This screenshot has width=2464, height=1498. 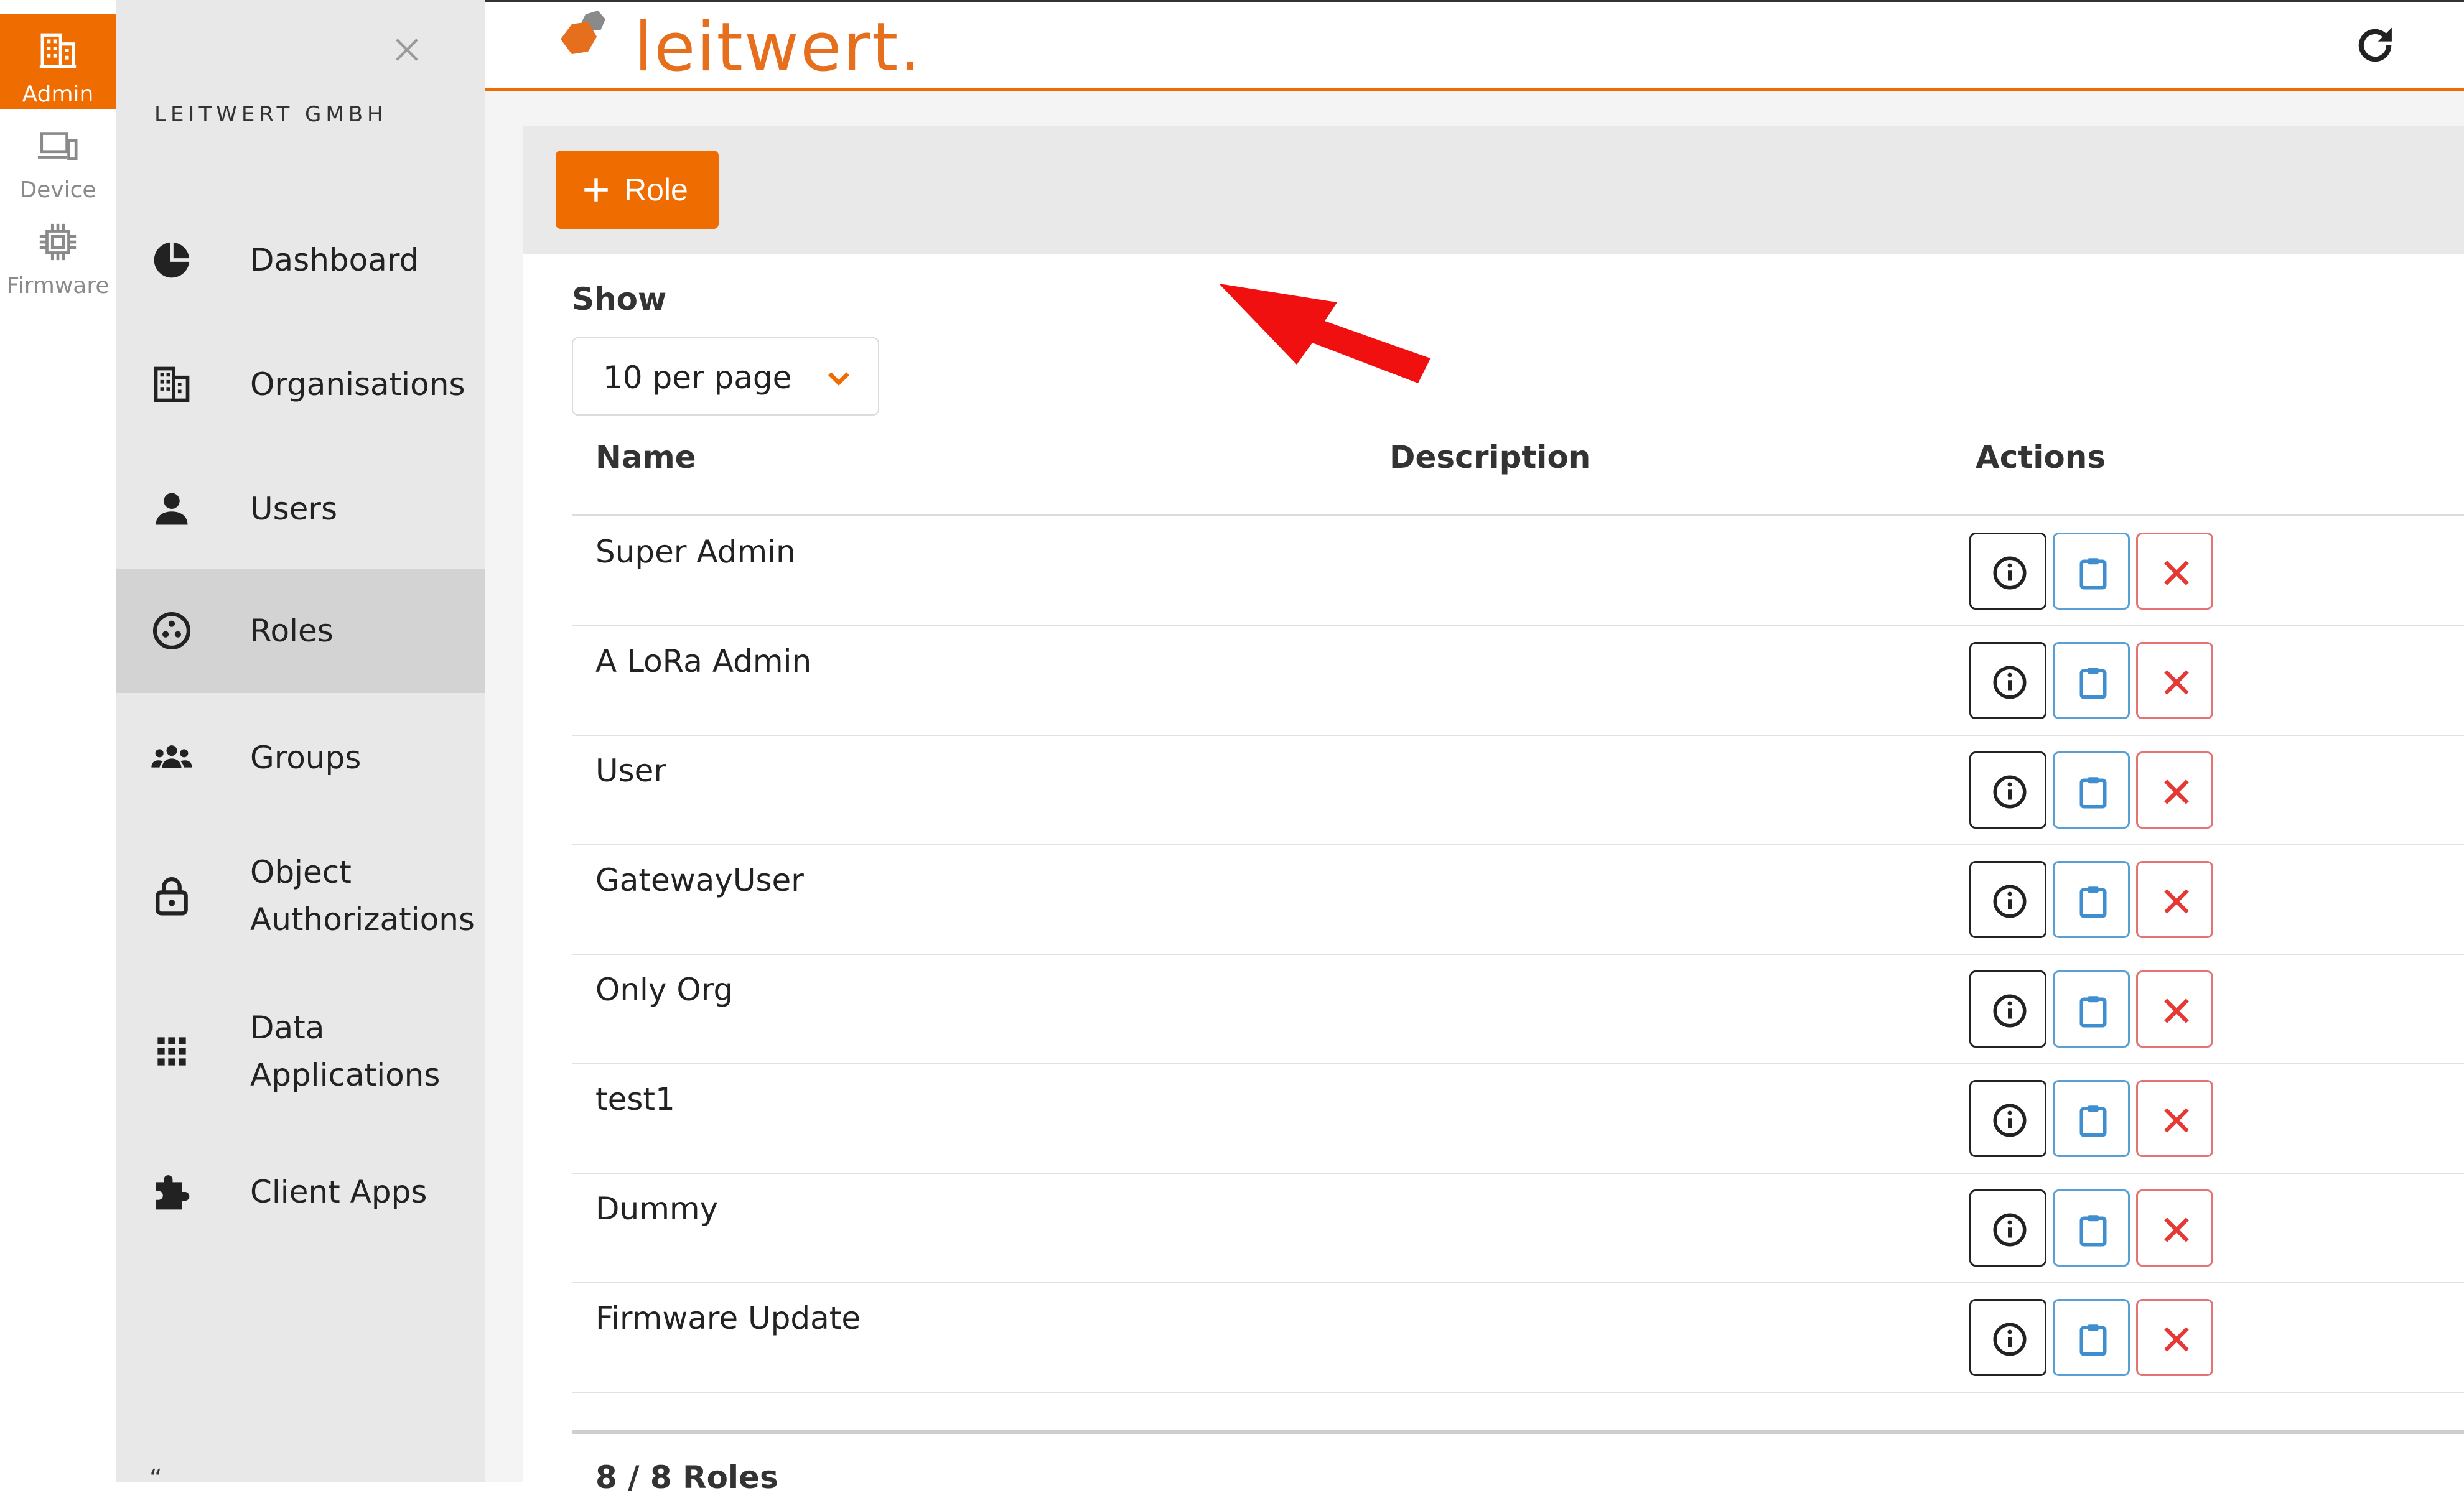 I want to click on sidebar-item-dashboard: Dashboard, so click(x=301, y=260).